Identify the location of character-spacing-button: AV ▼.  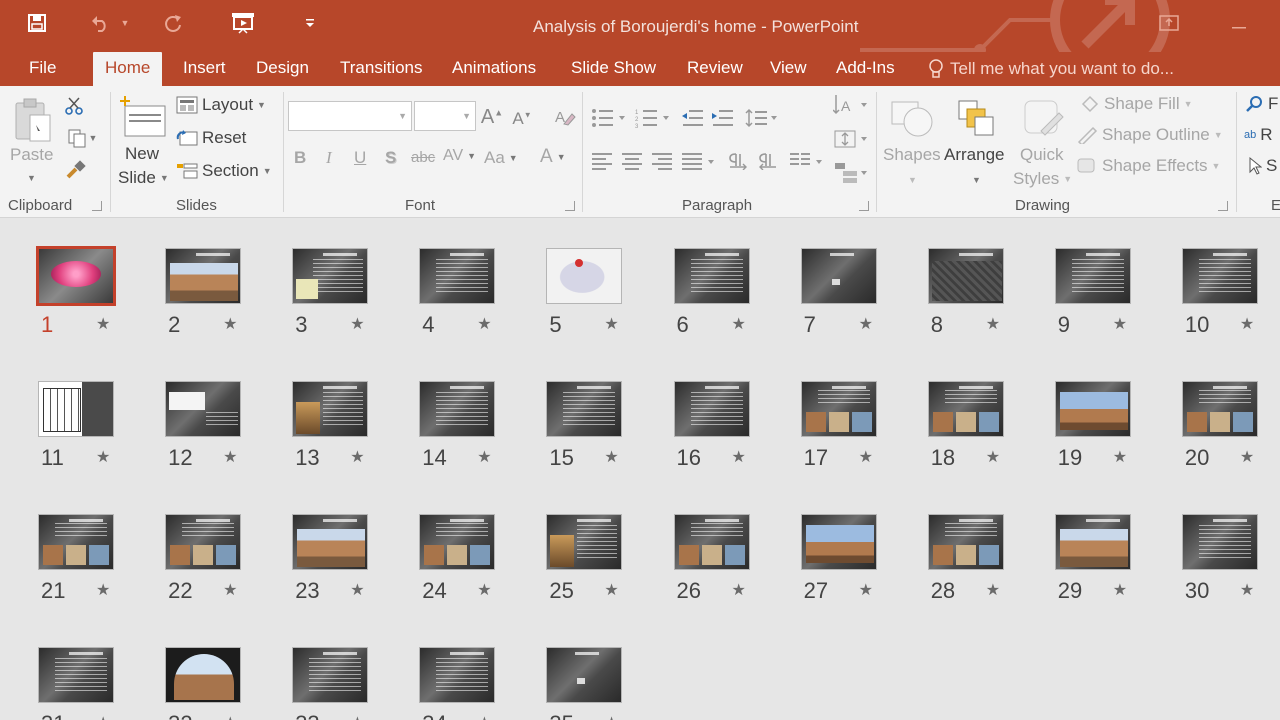
(459, 156).